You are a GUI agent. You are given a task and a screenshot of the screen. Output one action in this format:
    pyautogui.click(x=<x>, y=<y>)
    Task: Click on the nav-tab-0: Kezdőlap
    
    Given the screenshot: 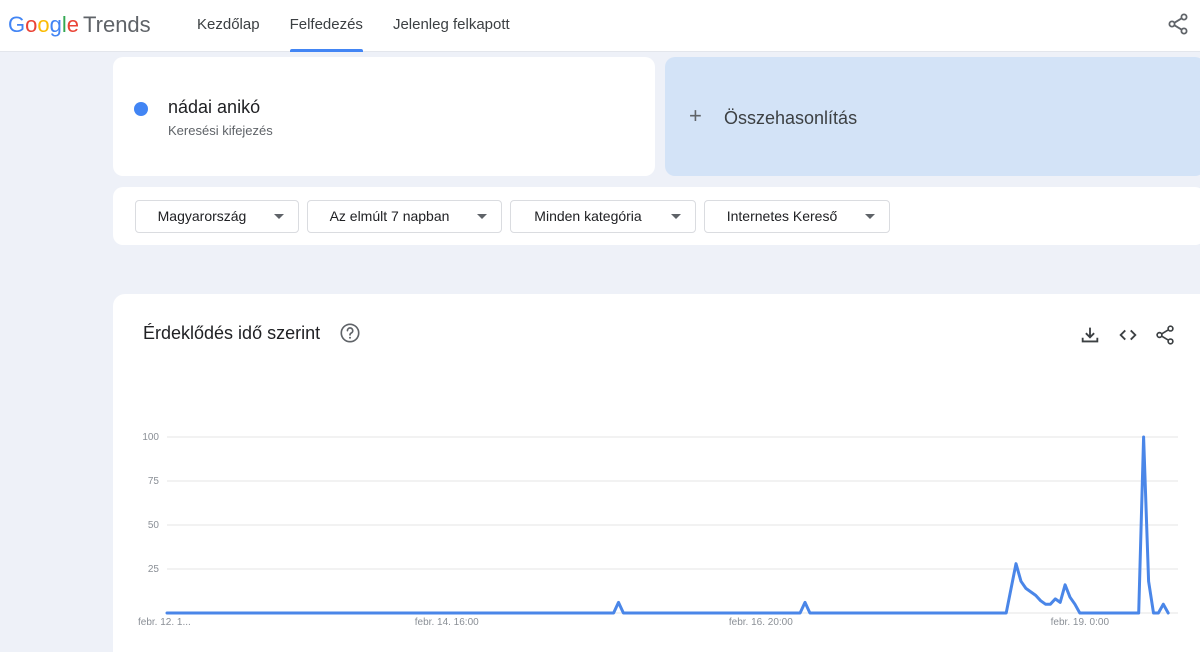 What is the action you would take?
    pyautogui.click(x=228, y=26)
    